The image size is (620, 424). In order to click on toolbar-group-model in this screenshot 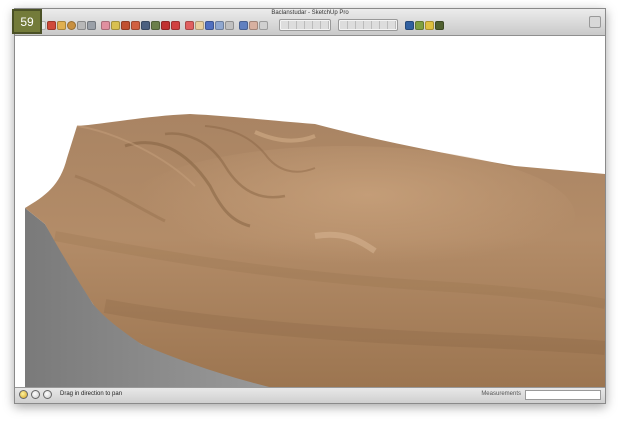, I will do `click(424, 25)`.